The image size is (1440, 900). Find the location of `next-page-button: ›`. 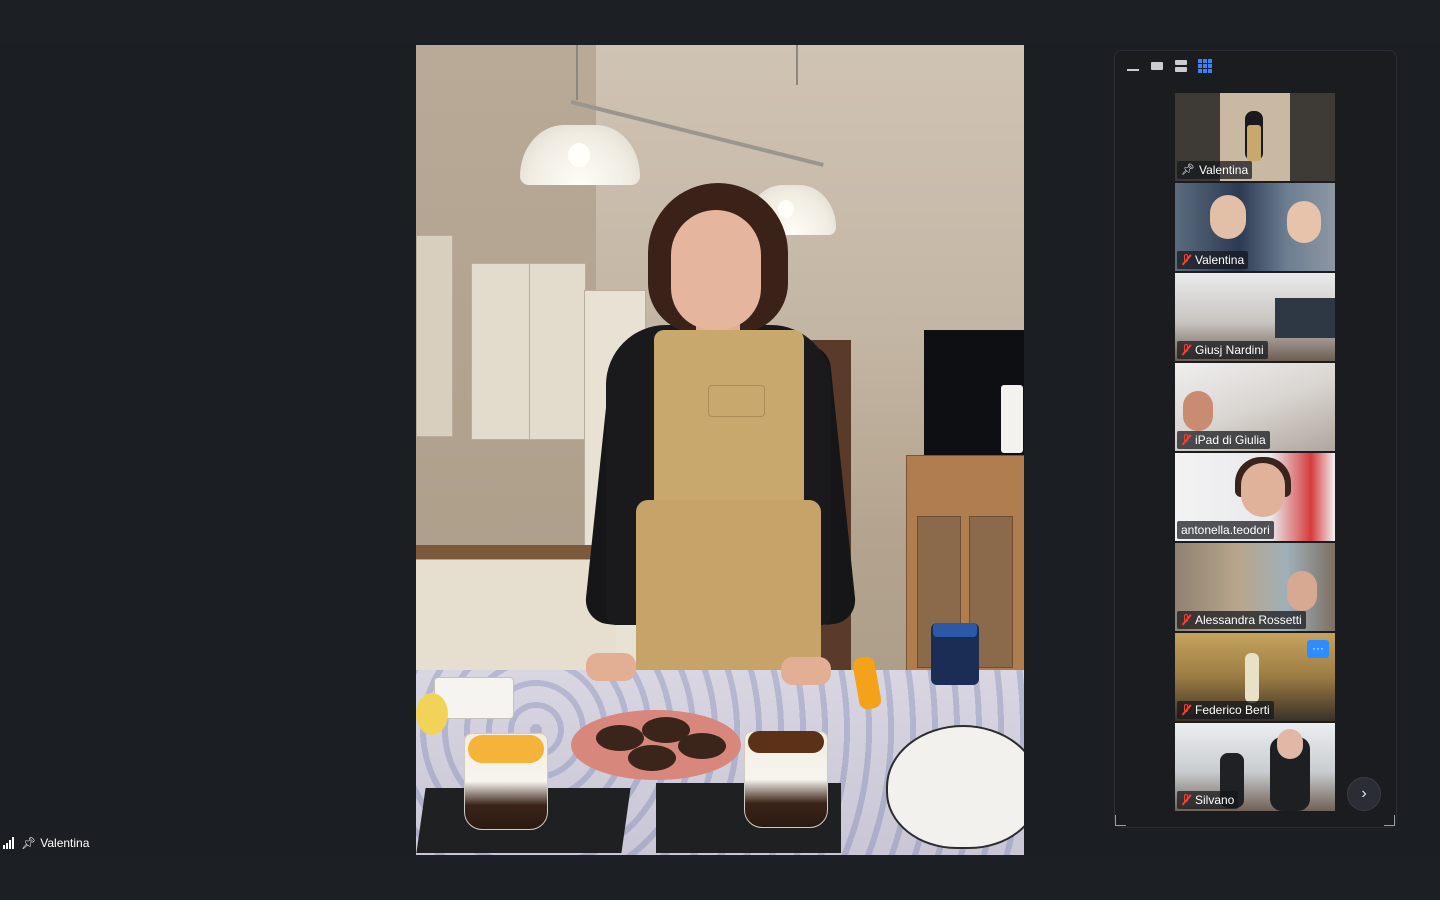

next-page-button: › is located at coordinates (1364, 794).